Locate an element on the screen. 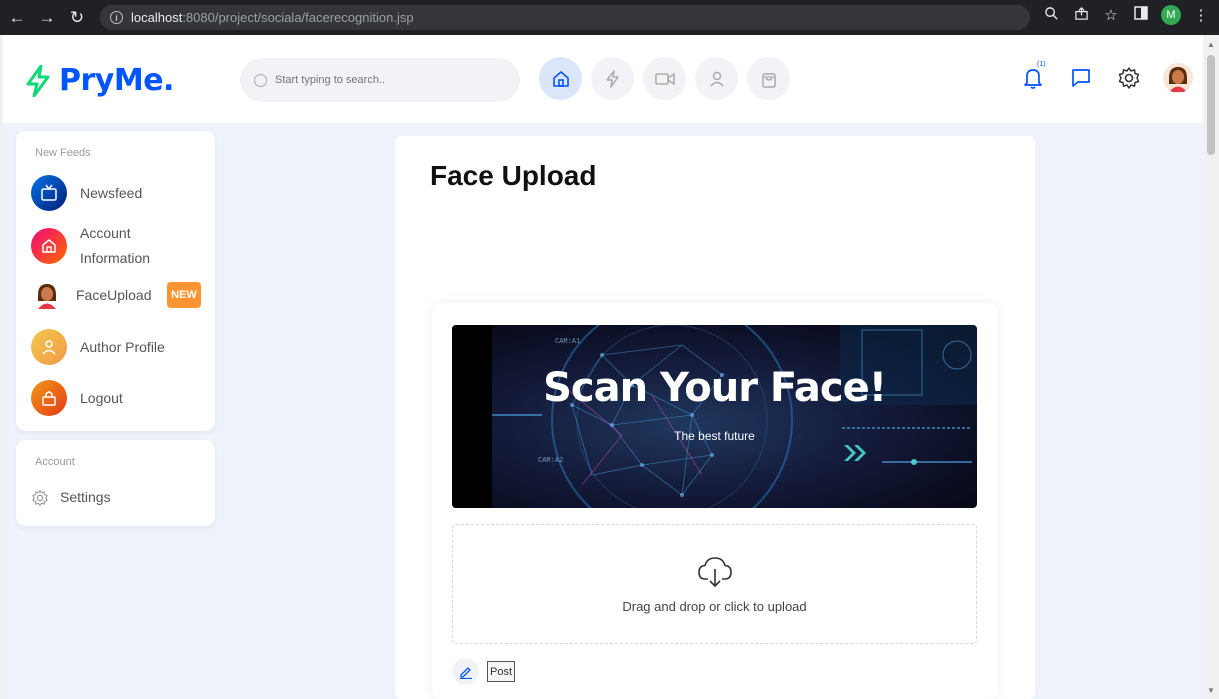 This screenshot has height=699, width=1219. site-header: PryMe. (1) is located at coordinates (603, 79).